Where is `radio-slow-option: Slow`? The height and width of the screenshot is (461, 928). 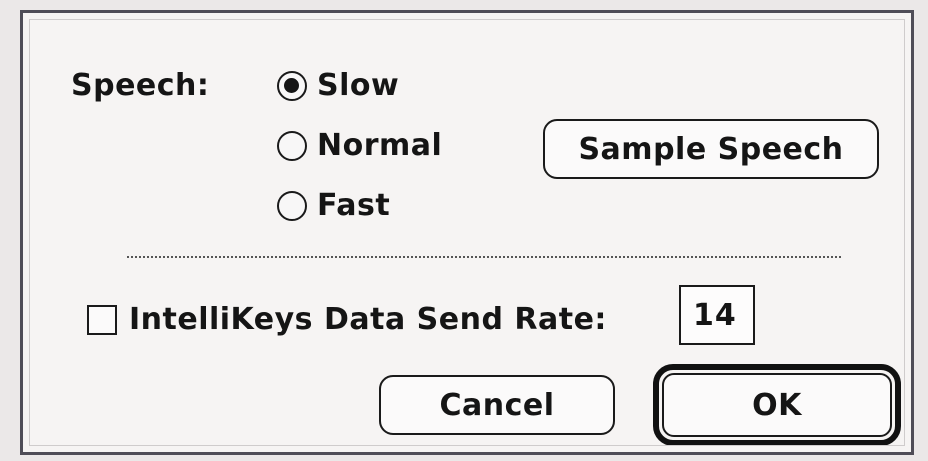
radio-slow-option: Slow is located at coordinates (338, 86).